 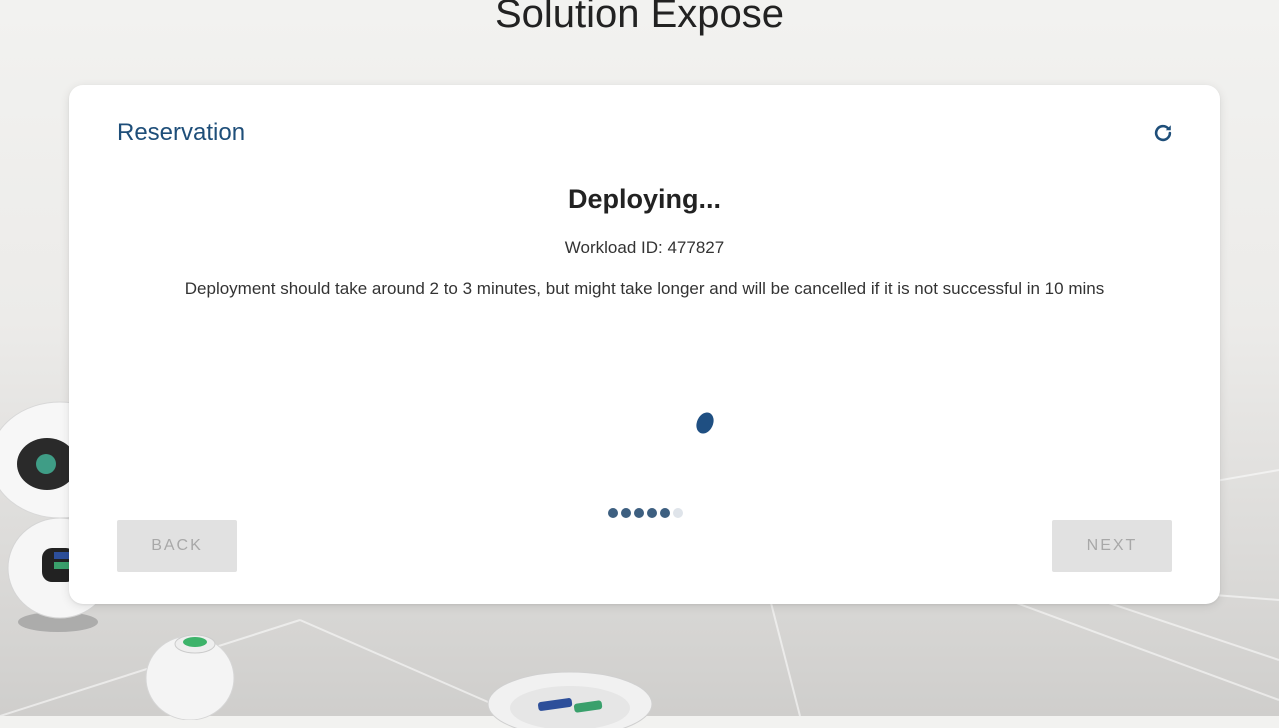 I want to click on refresh-button, so click(x=1163, y=133).